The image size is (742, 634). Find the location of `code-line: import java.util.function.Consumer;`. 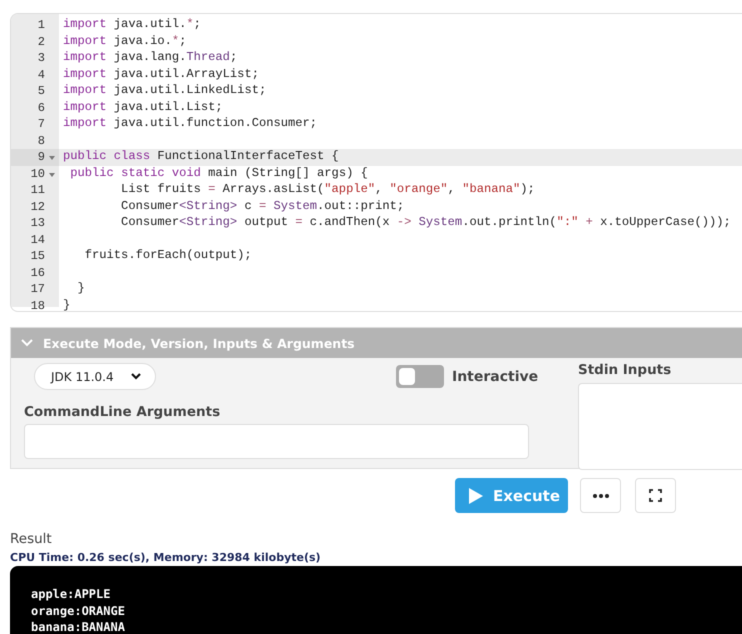

code-line: import java.util.function.Consumer; is located at coordinates (190, 124).